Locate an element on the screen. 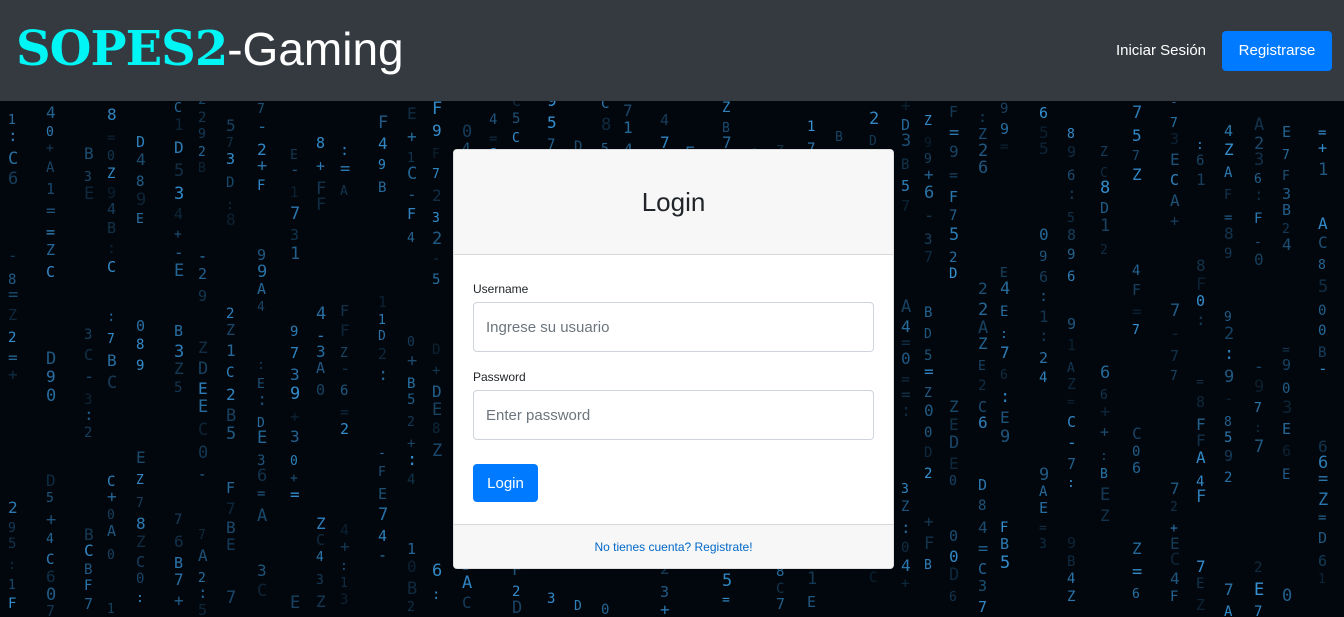 This screenshot has width=1344, height=617. register-link: No tienes cuenta? Registrate! is located at coordinates (673, 547).